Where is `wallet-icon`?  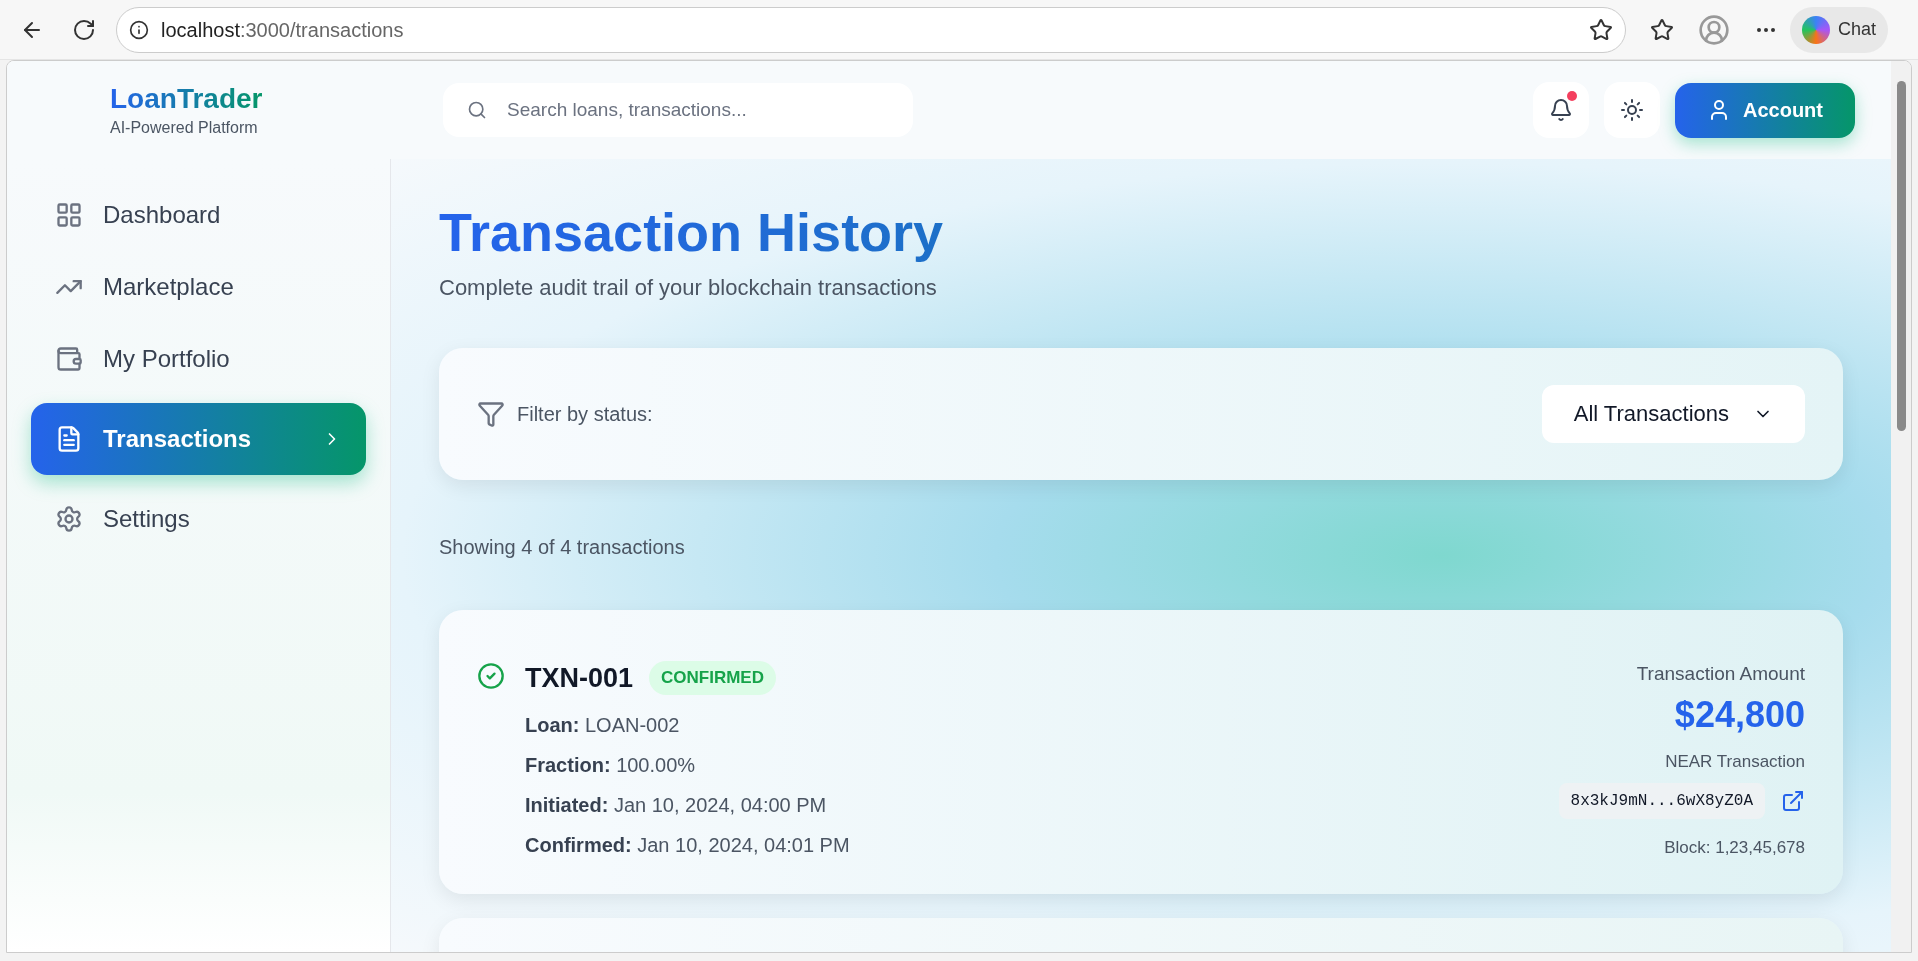 wallet-icon is located at coordinates (69, 359).